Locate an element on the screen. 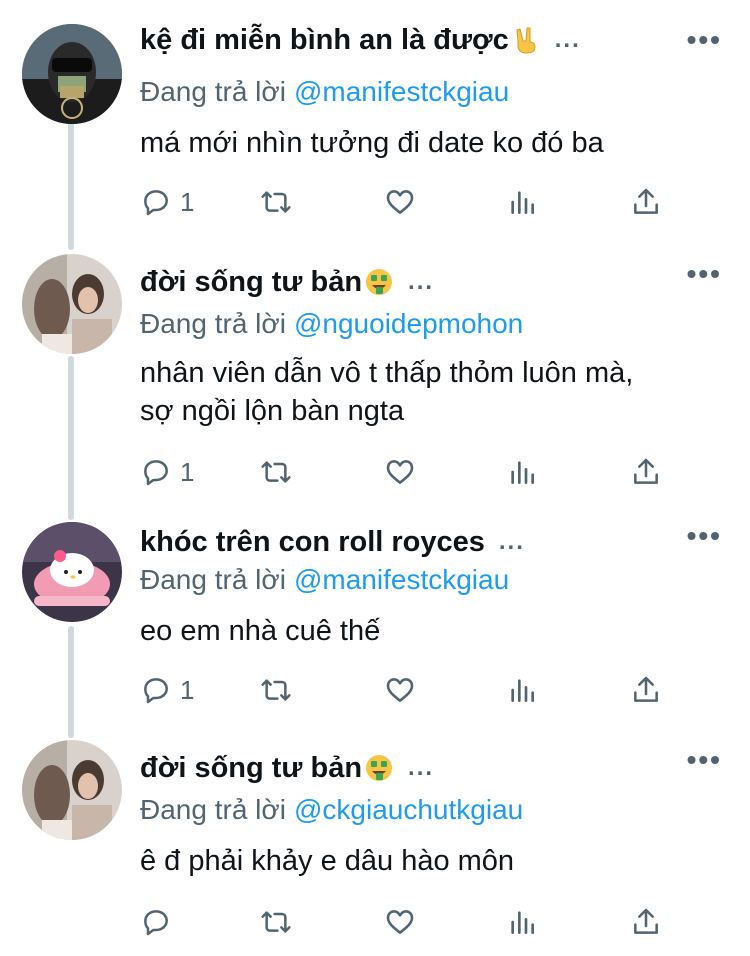 This screenshot has height=956, width=750. display-name: khóc trên con roll royces is located at coordinates (312, 542).